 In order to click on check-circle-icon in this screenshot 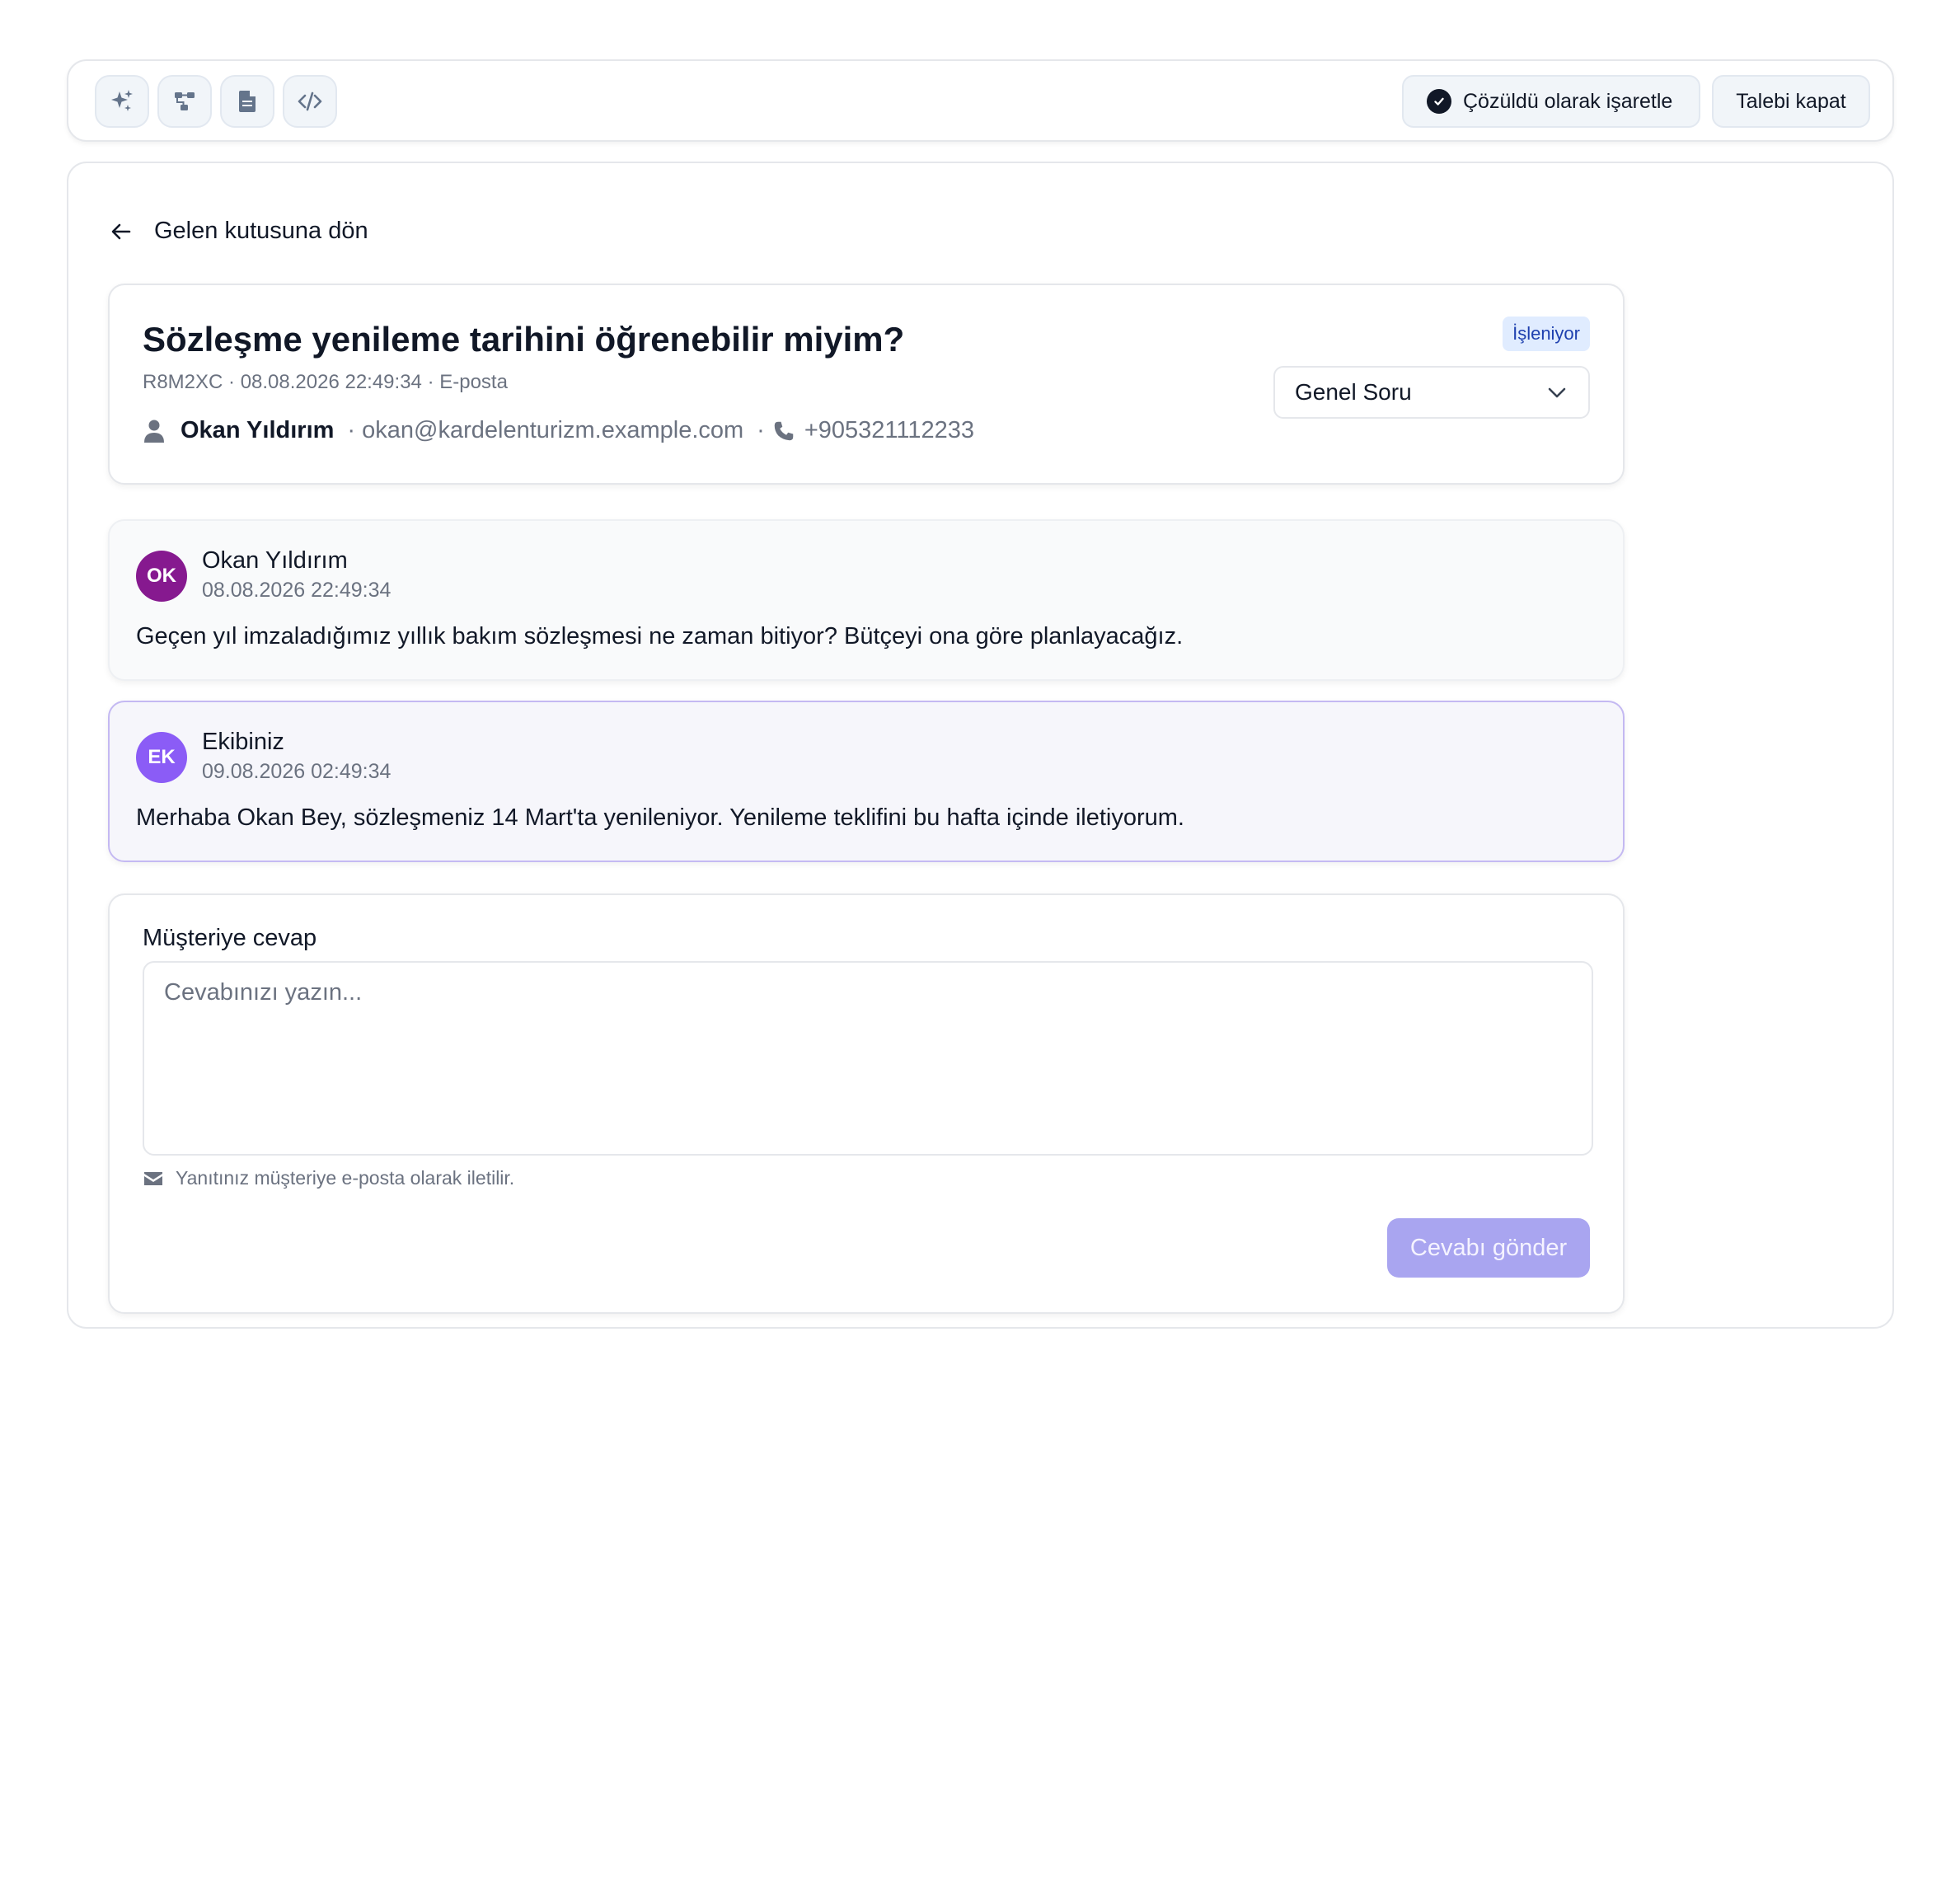, I will do `click(1439, 101)`.